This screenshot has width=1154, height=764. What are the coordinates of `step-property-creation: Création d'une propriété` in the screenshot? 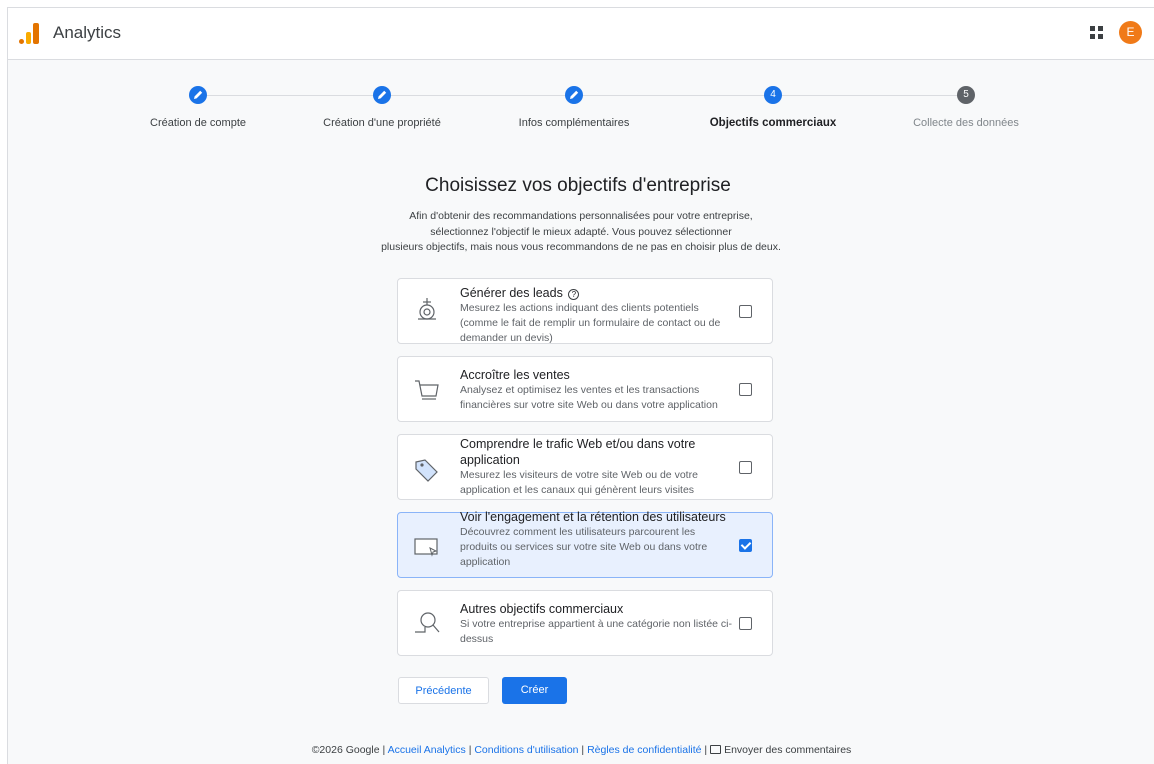 It's located at (382, 107).